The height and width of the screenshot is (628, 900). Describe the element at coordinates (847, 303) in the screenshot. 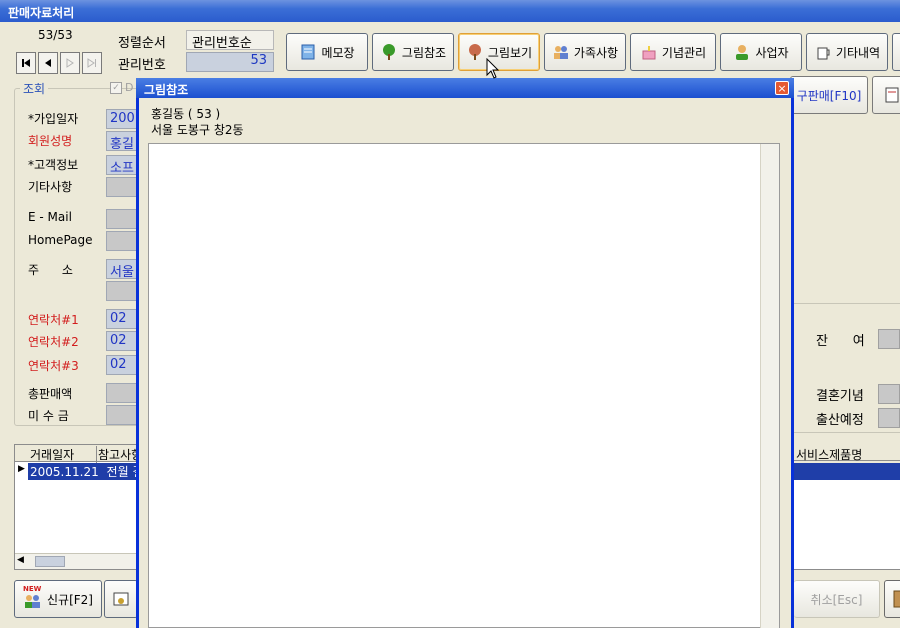

I see `right-divider` at that location.